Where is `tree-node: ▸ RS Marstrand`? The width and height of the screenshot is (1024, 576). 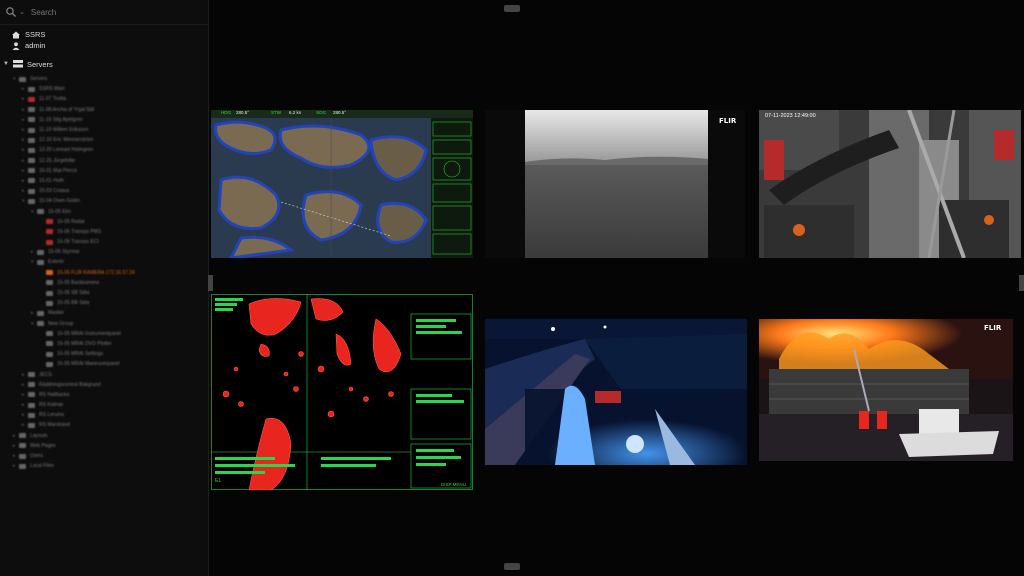 tree-node: ▸ RS Marstrand is located at coordinates (104, 425).